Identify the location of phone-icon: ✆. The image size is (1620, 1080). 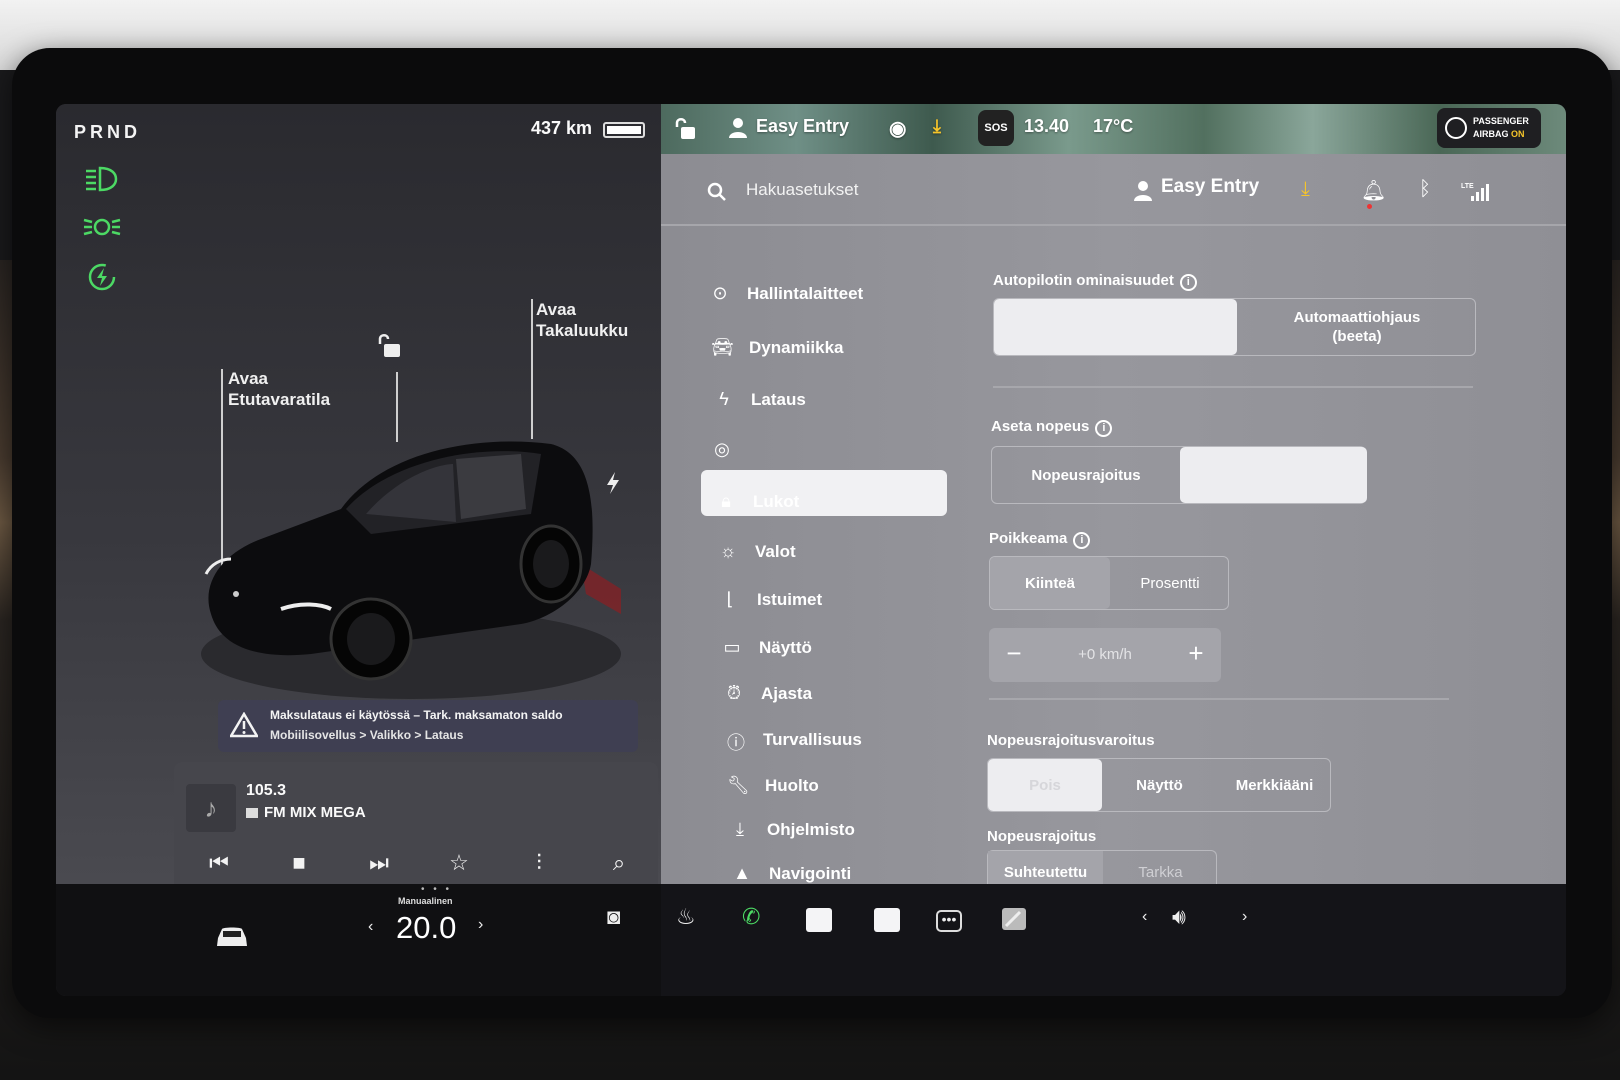
(751, 917).